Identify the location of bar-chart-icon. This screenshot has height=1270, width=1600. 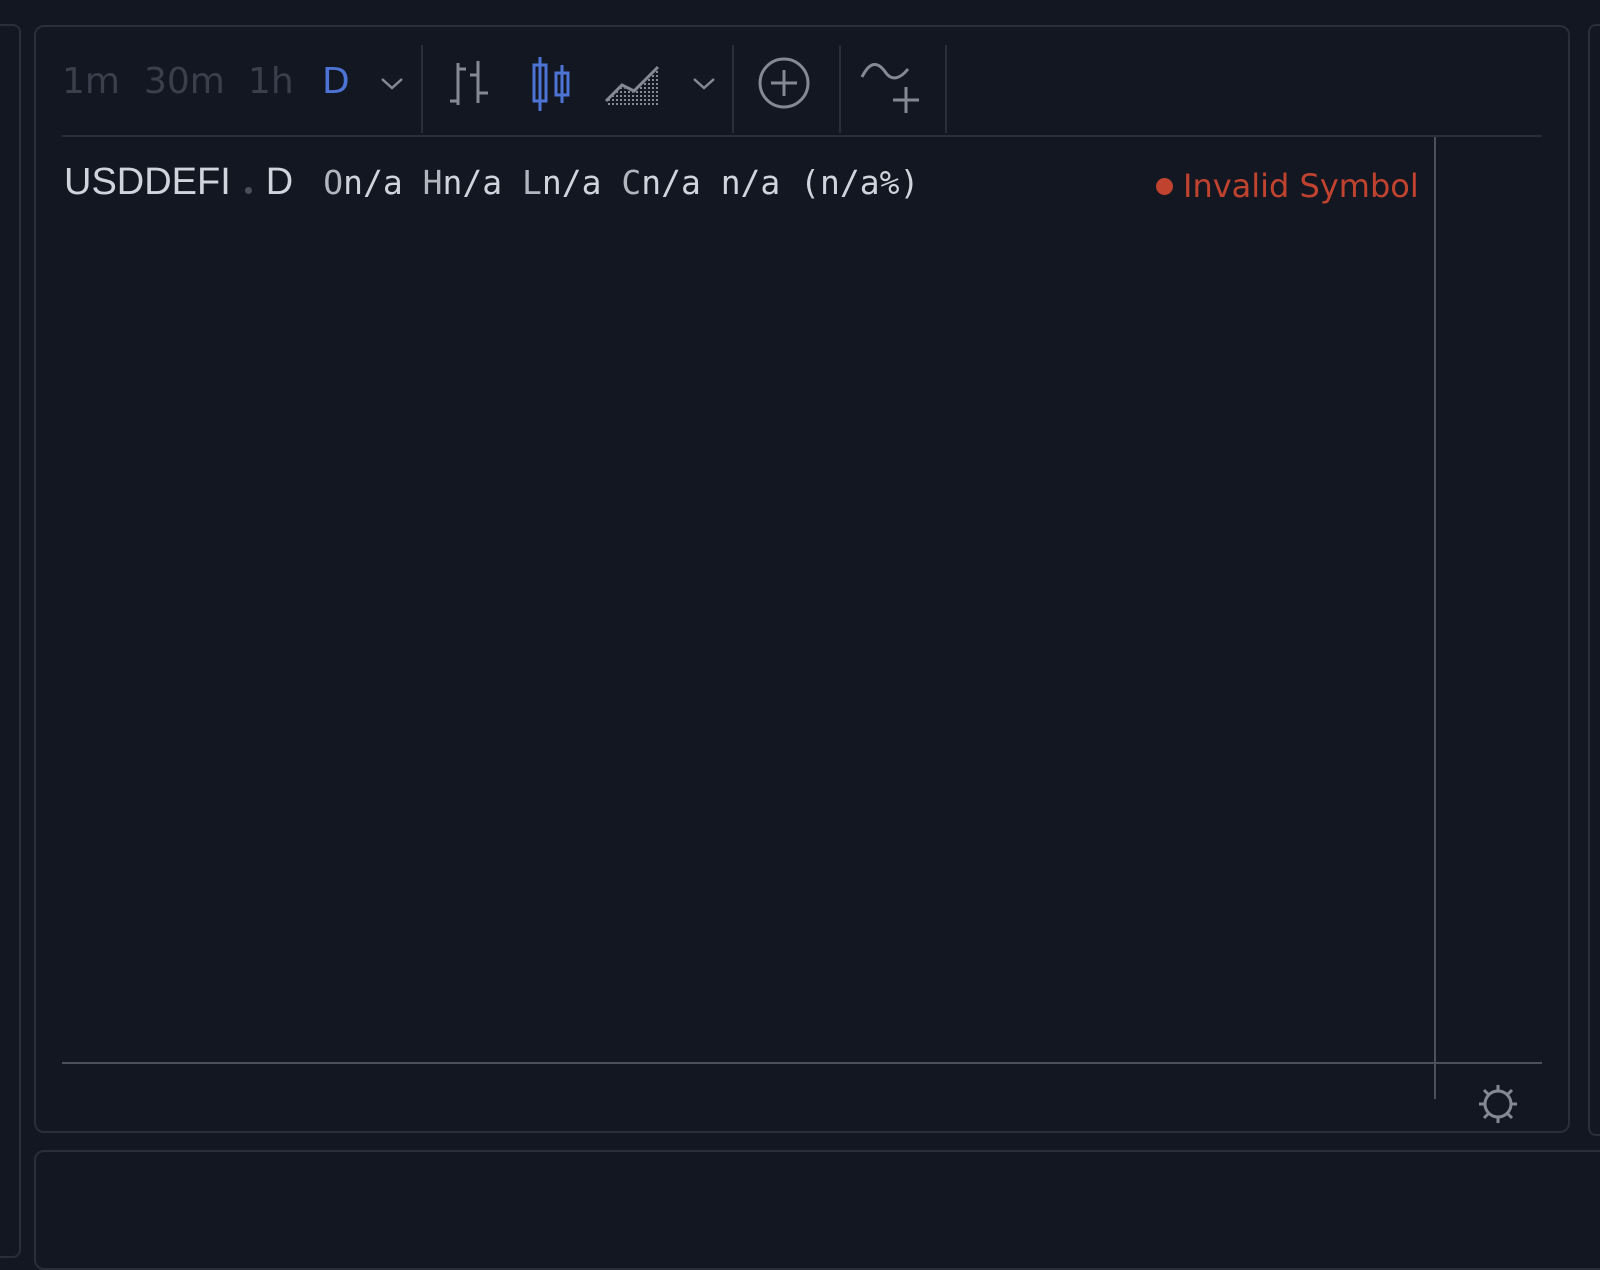
(471, 86).